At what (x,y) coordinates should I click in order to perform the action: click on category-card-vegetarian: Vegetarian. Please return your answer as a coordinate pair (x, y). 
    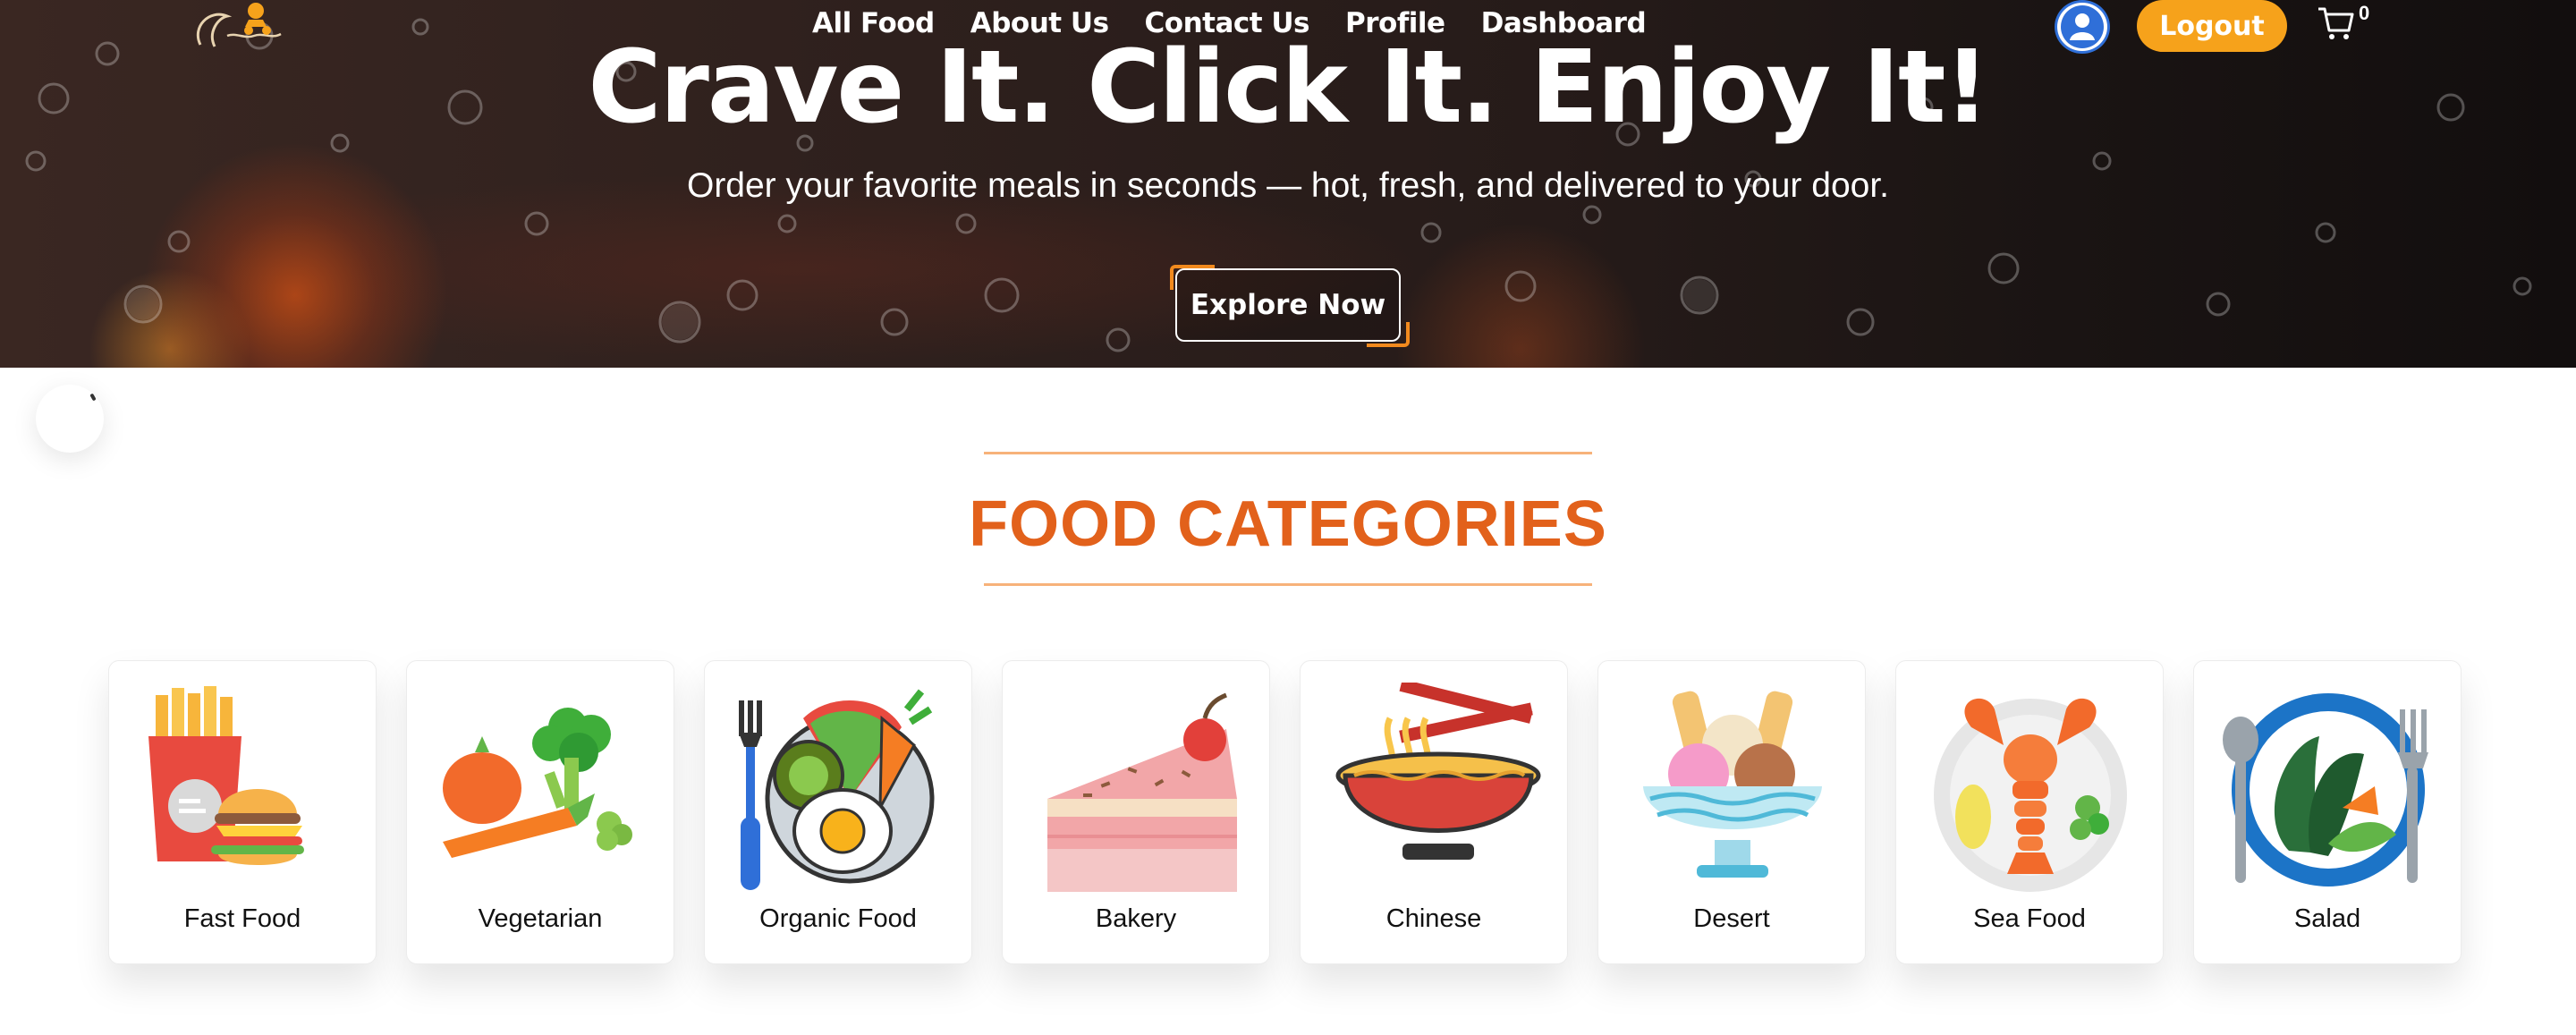
    Looking at the image, I should click on (540, 812).